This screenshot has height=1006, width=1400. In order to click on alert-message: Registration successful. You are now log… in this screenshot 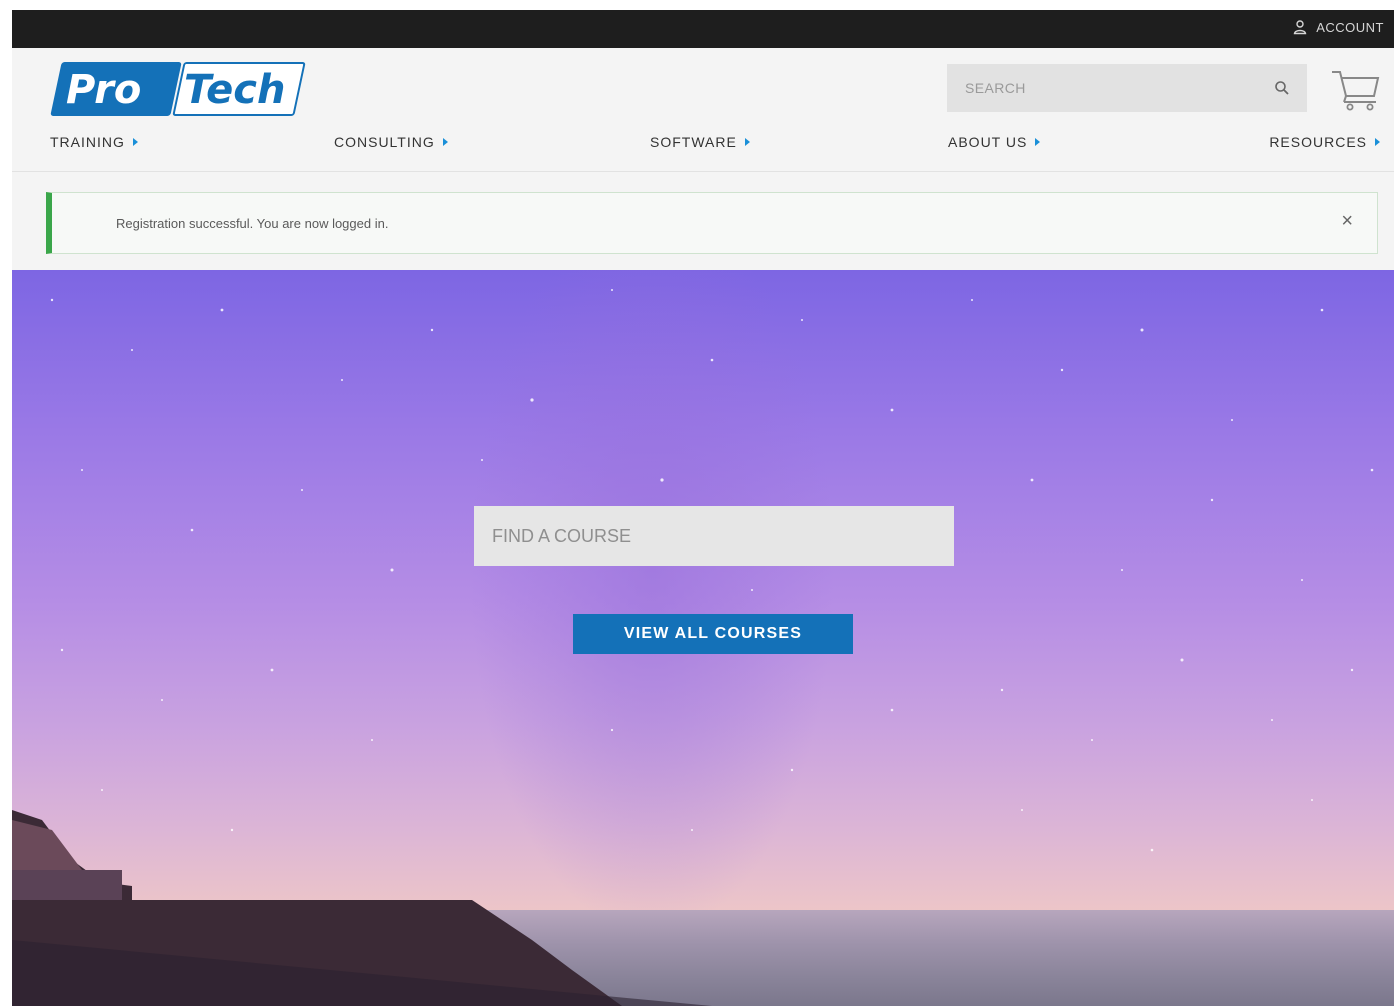, I will do `click(252, 223)`.